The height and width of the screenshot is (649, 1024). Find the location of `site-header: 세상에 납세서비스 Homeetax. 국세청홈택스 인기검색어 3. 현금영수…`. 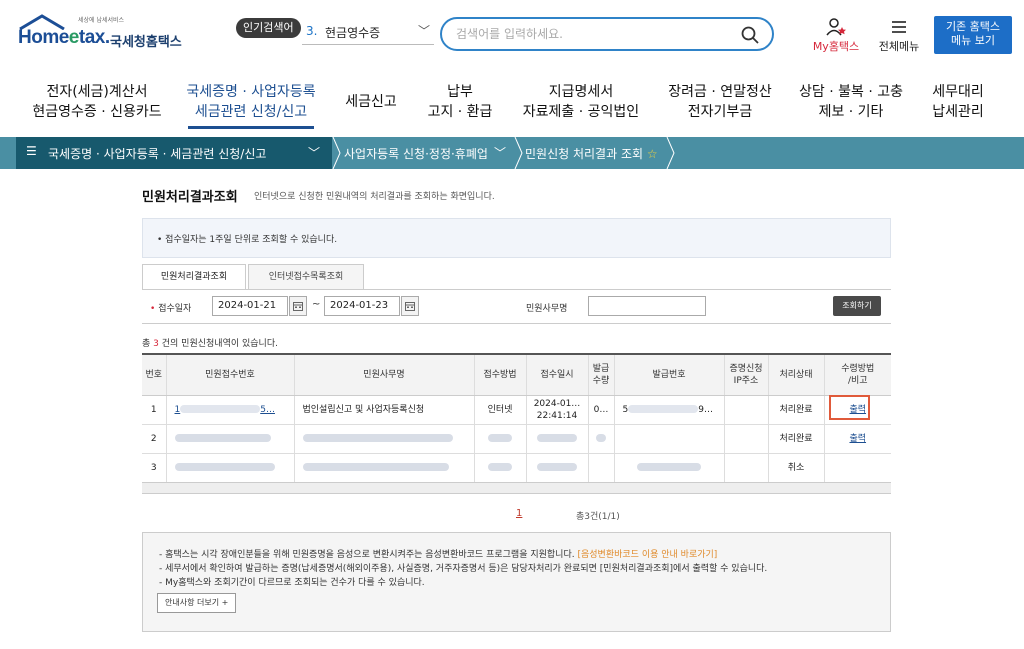

site-header: 세상에 납세서비스 Homeetax. 국세청홈택스 인기검색어 3. 현금영수… is located at coordinates (512, 35).